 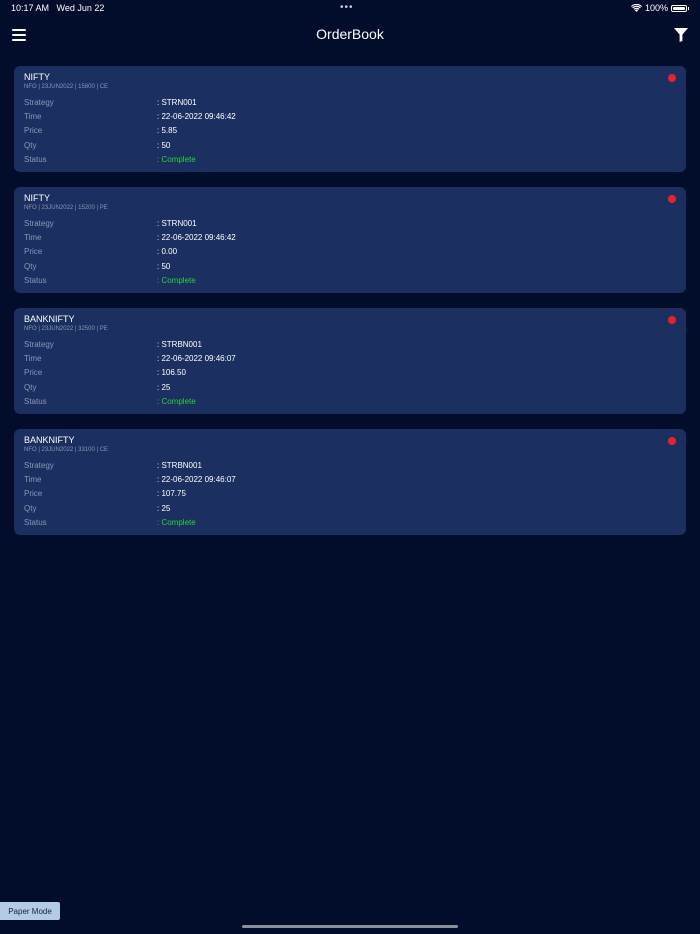 What do you see at coordinates (30, 8) in the screenshot?
I see `clock-time: 10:17 AM` at bounding box center [30, 8].